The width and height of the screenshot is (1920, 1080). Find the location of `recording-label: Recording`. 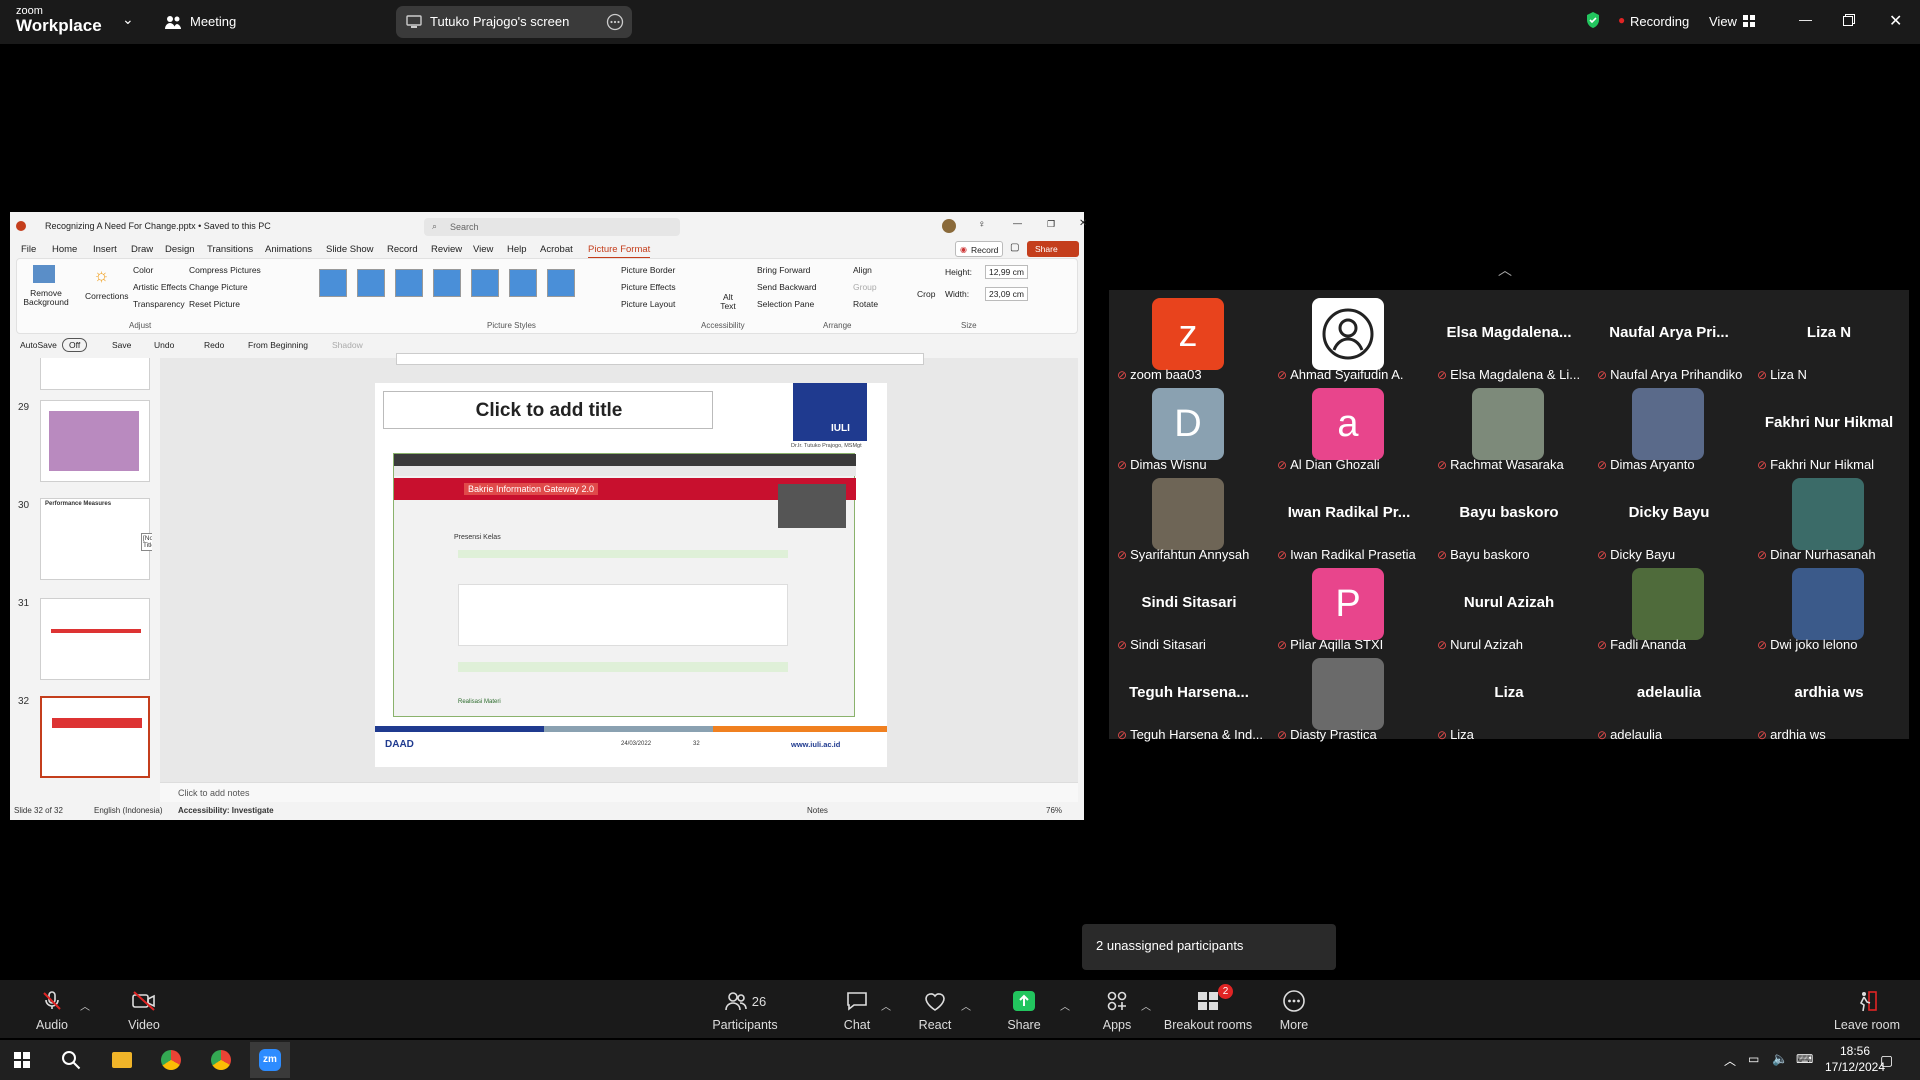

recording-label: Recording is located at coordinates (1659, 21).